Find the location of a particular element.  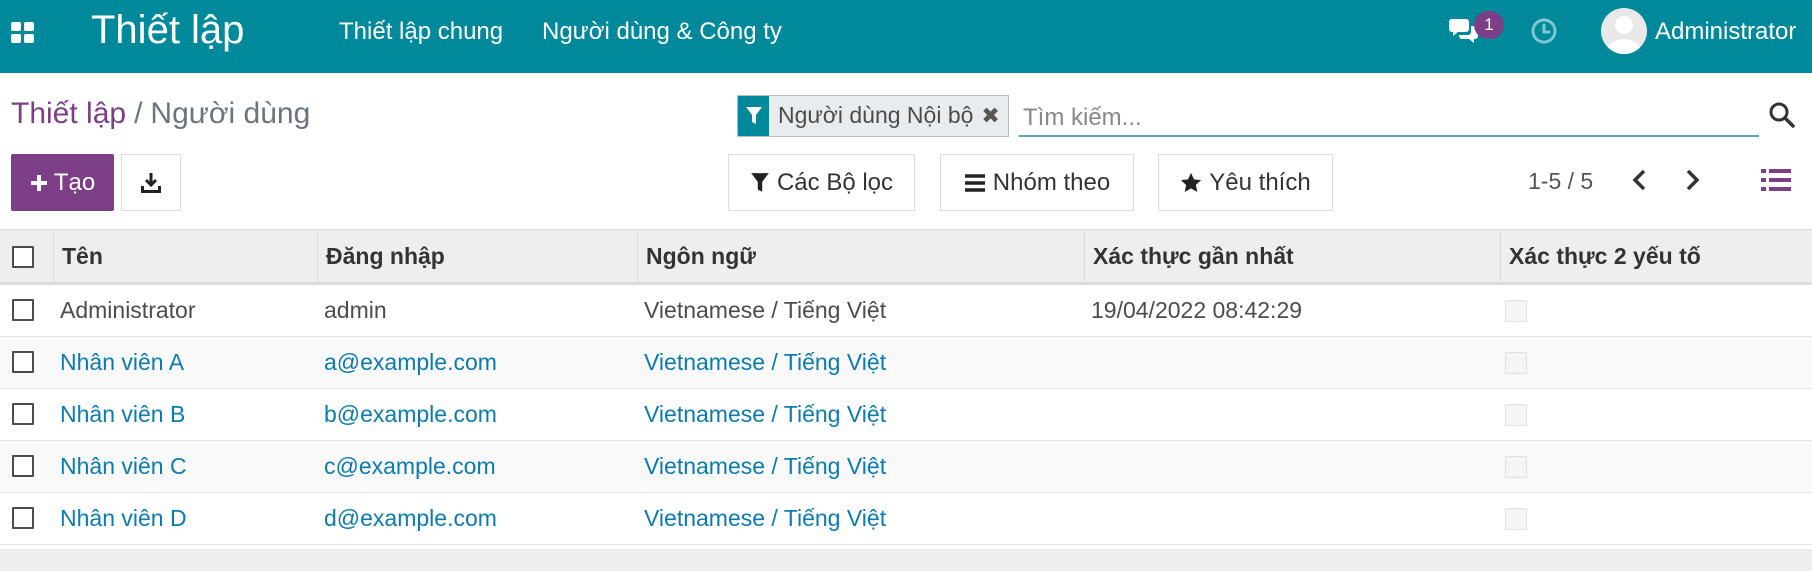

facet-label: Người dùng Nội bộ is located at coordinates (876, 115).